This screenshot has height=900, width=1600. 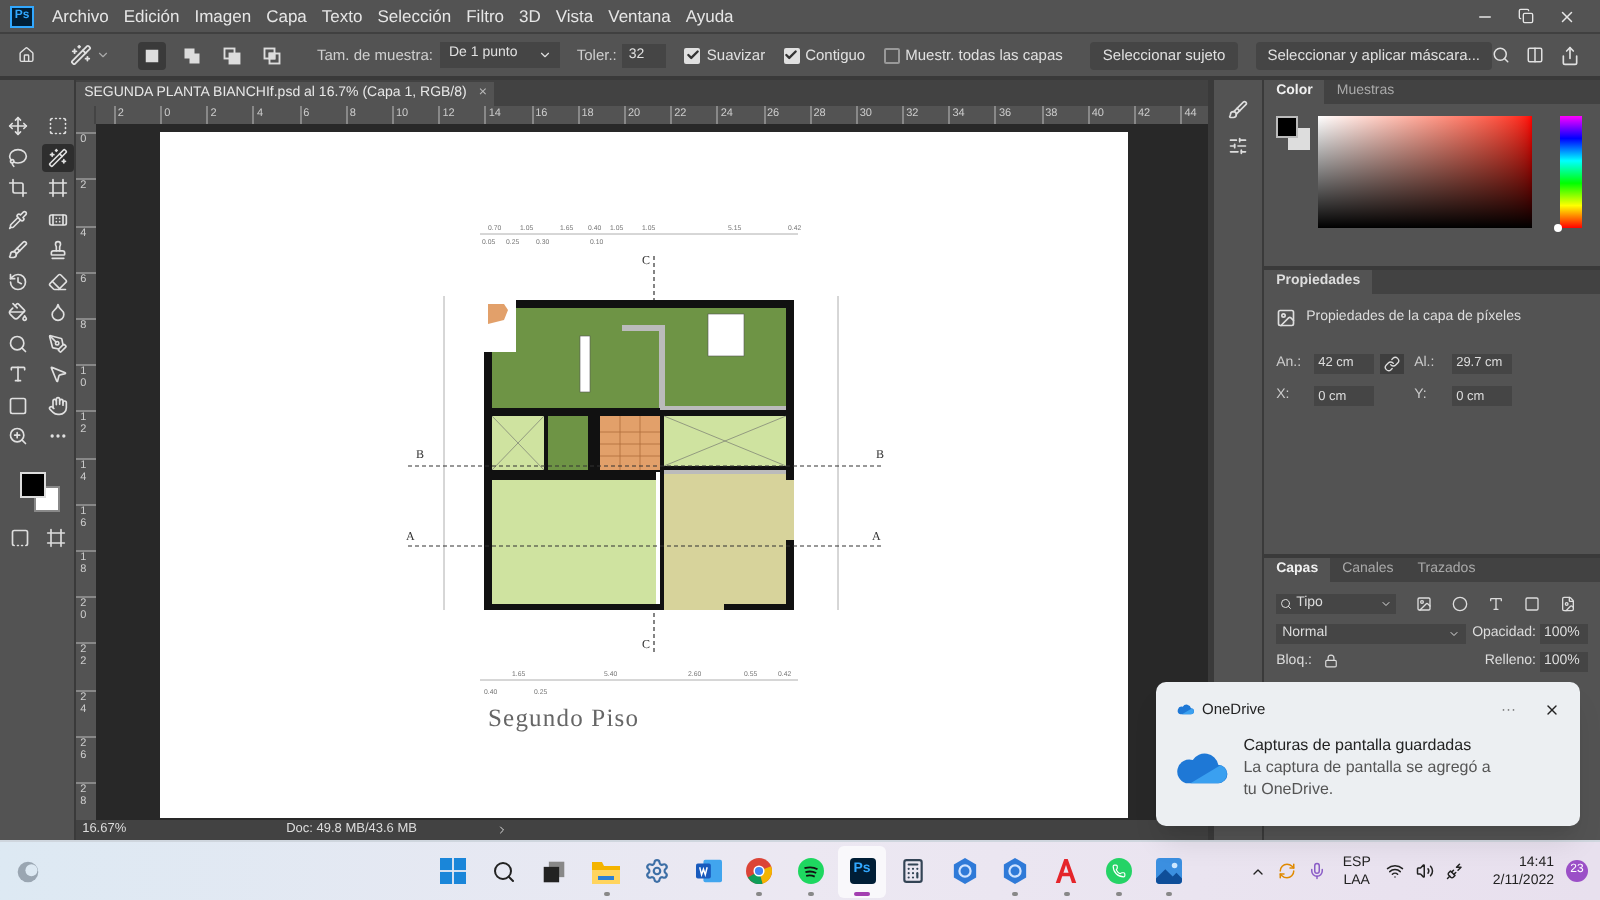 I want to click on menu-item: Texto, so click(x=342, y=16).